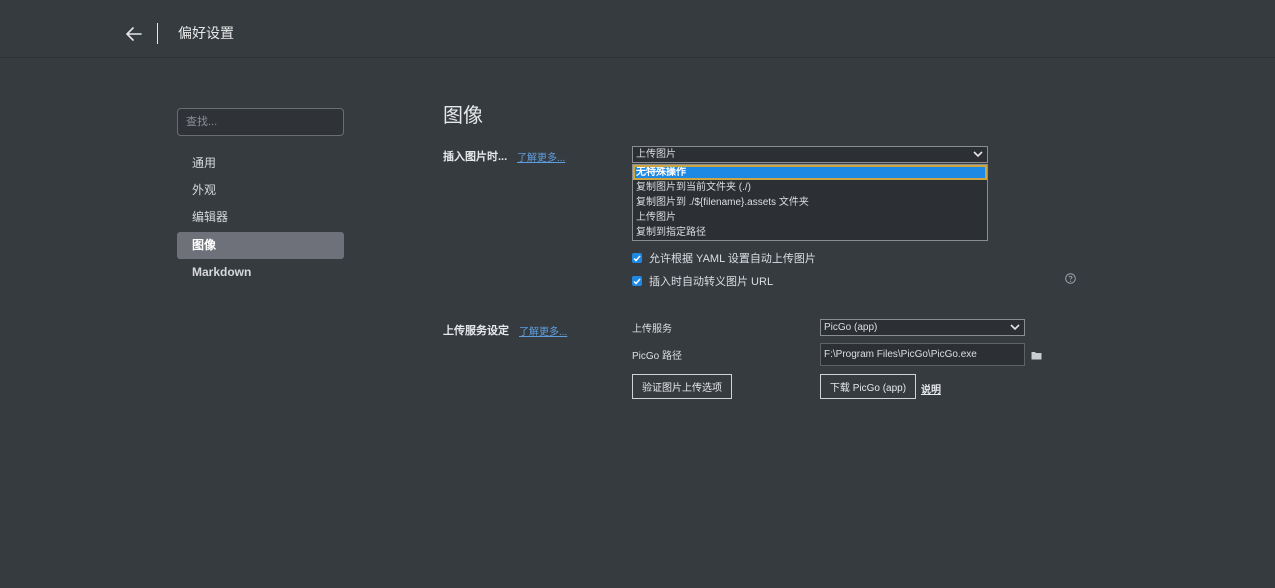 The image size is (1275, 588). I want to click on verify-upload-button-label: 验证图片上传选项, so click(682, 388).